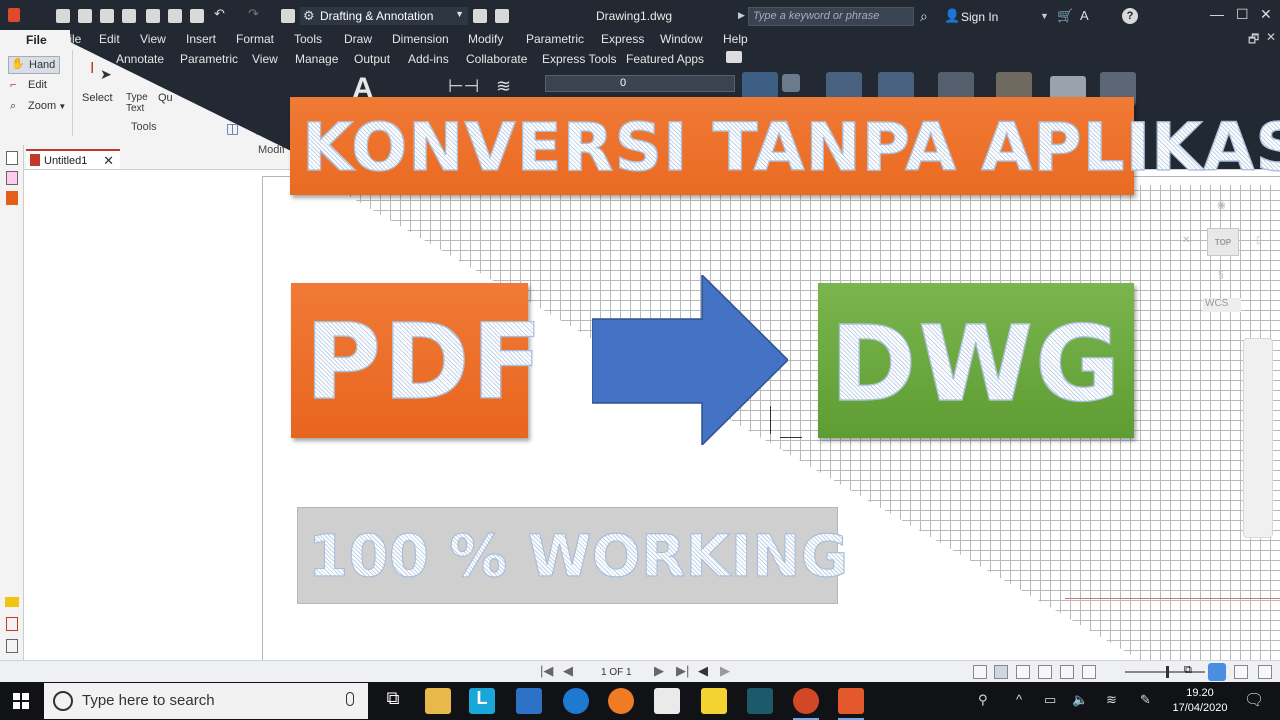 The height and width of the screenshot is (720, 1280). Describe the element at coordinates (153, 16) in the screenshot. I see `web-mobile-icon` at that location.